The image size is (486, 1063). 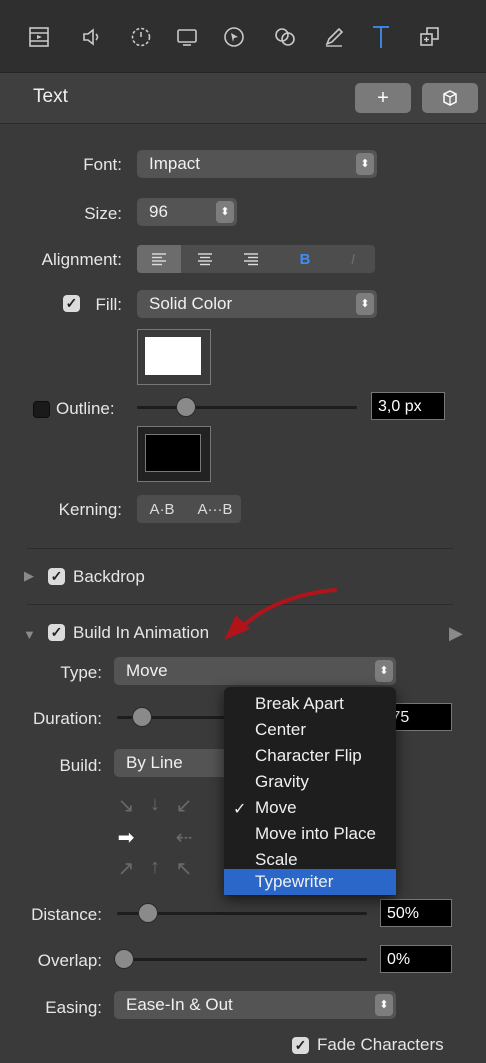 What do you see at coordinates (187, 212) in the screenshot?
I see `size-stepper: 96 ⬍` at bounding box center [187, 212].